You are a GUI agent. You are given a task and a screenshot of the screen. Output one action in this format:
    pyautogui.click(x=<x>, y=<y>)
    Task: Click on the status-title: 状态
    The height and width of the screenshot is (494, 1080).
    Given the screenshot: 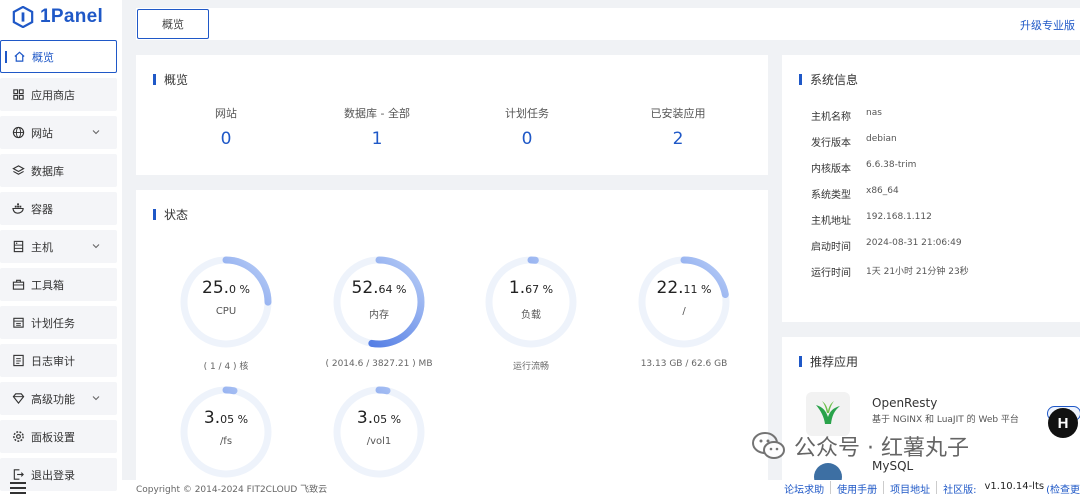 What is the action you would take?
    pyautogui.click(x=170, y=214)
    